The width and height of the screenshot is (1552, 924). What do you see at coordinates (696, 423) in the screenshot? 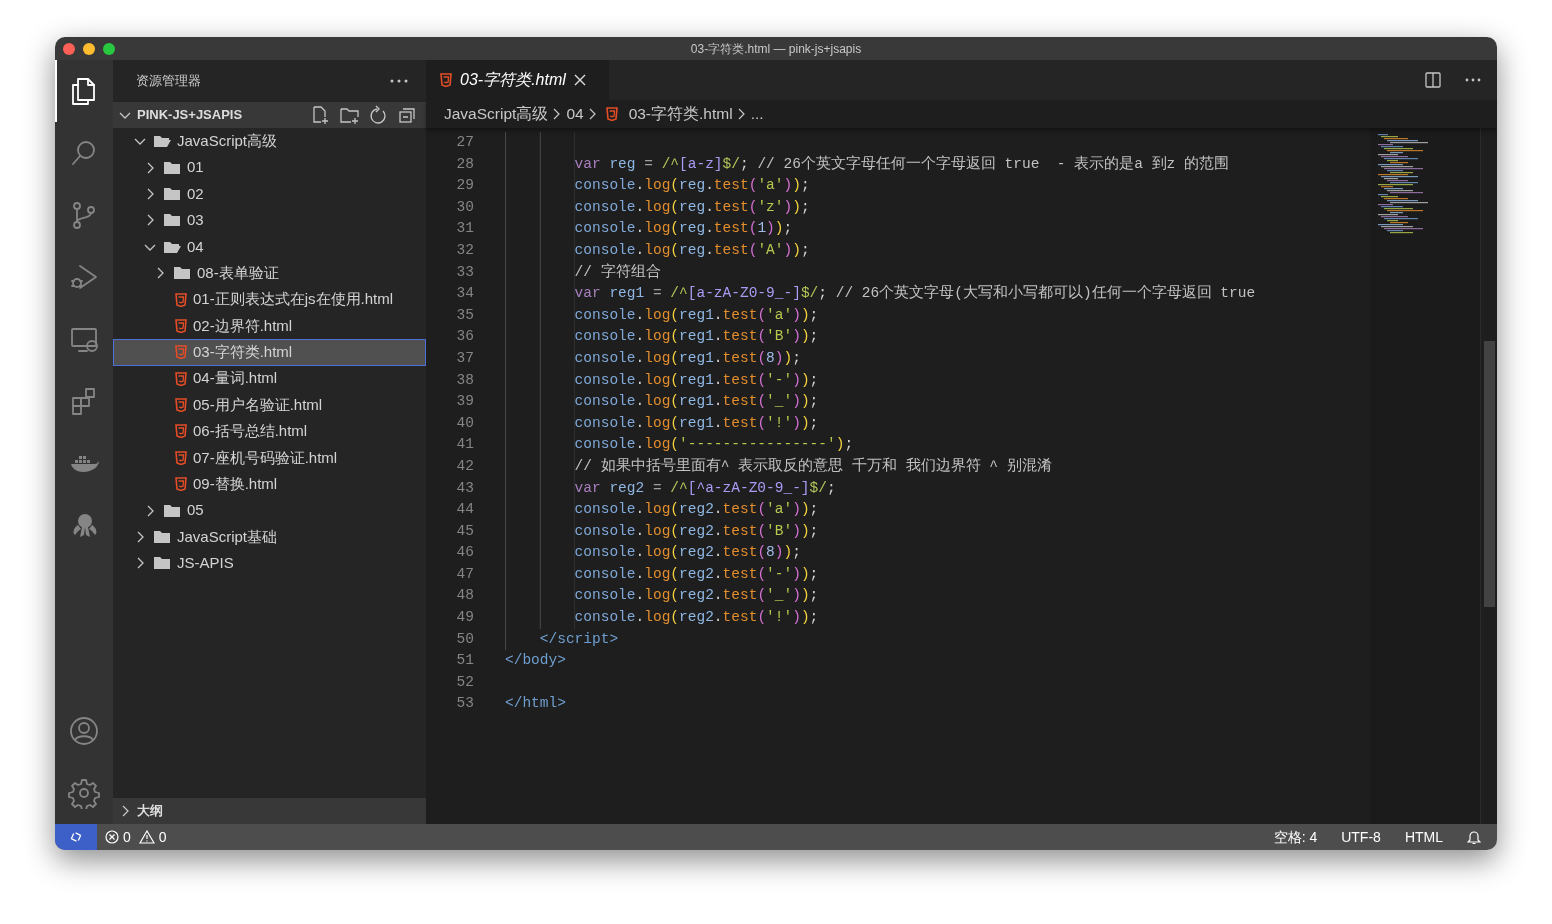
I see `code-line: console.log(reg1.test('!'));` at bounding box center [696, 423].